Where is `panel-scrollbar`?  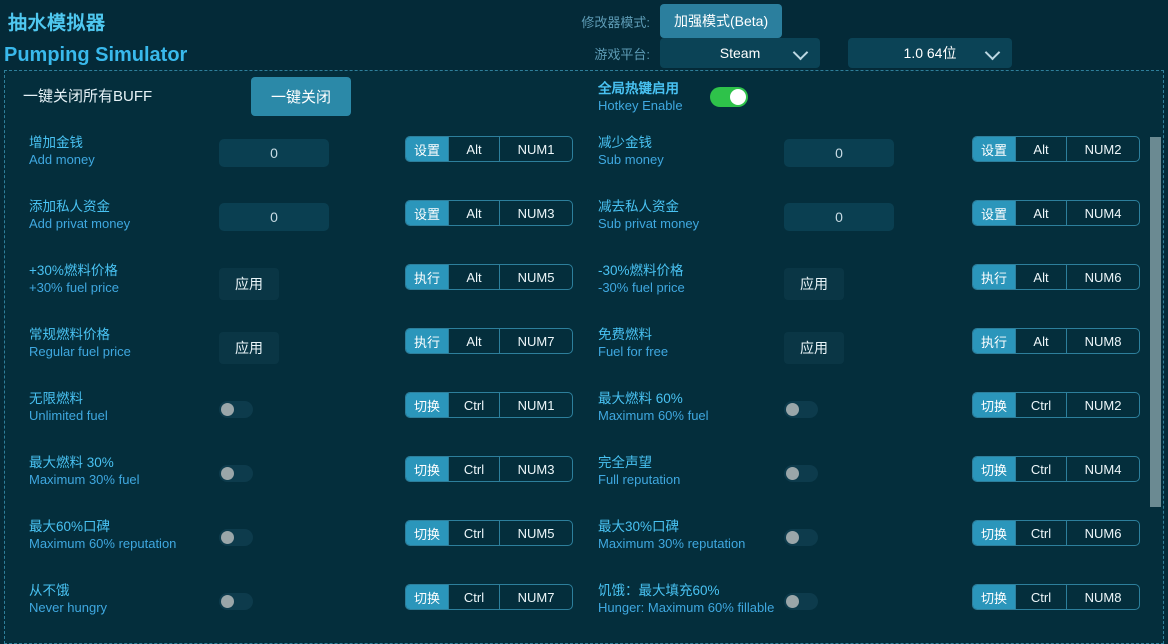 panel-scrollbar is located at coordinates (1155, 357).